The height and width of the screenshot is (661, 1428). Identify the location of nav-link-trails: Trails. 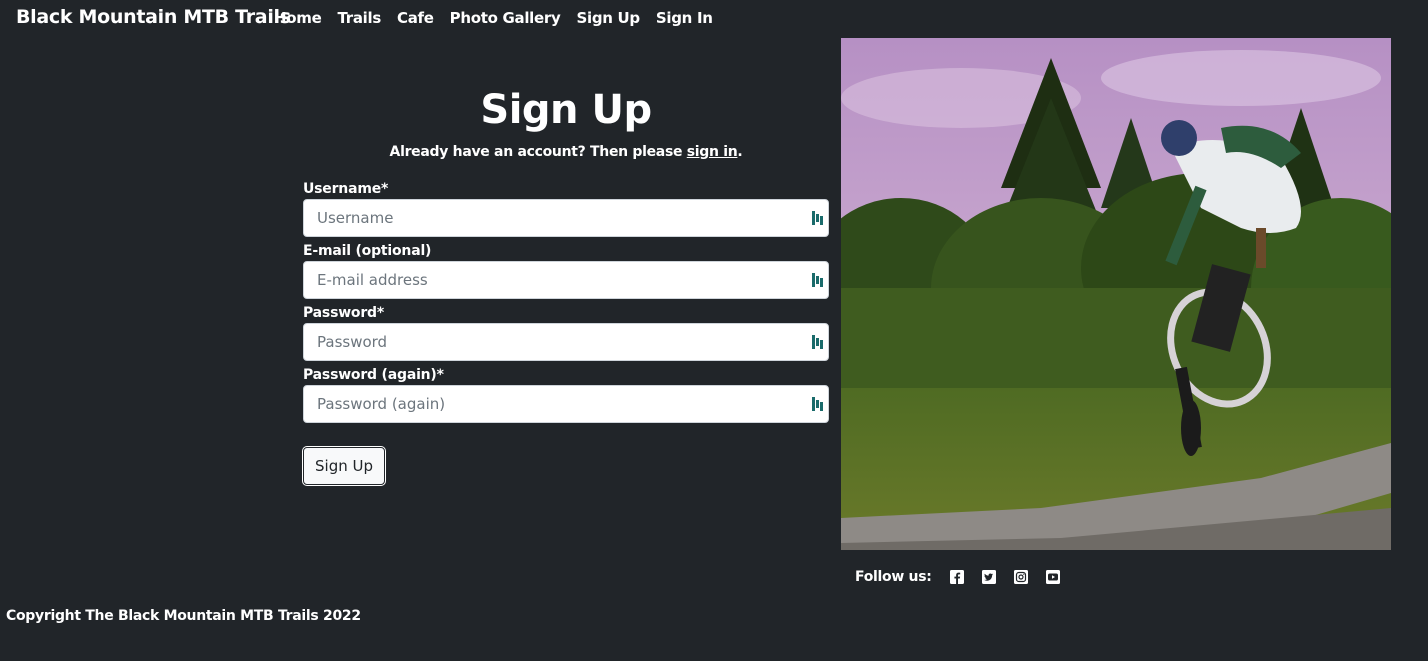
(359, 18).